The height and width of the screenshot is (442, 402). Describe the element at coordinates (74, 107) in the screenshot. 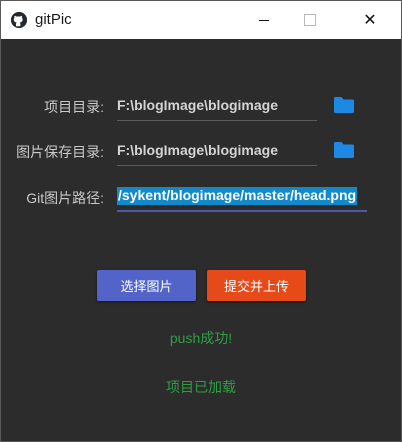

I see `project-dir-label: 项目目录:` at that location.